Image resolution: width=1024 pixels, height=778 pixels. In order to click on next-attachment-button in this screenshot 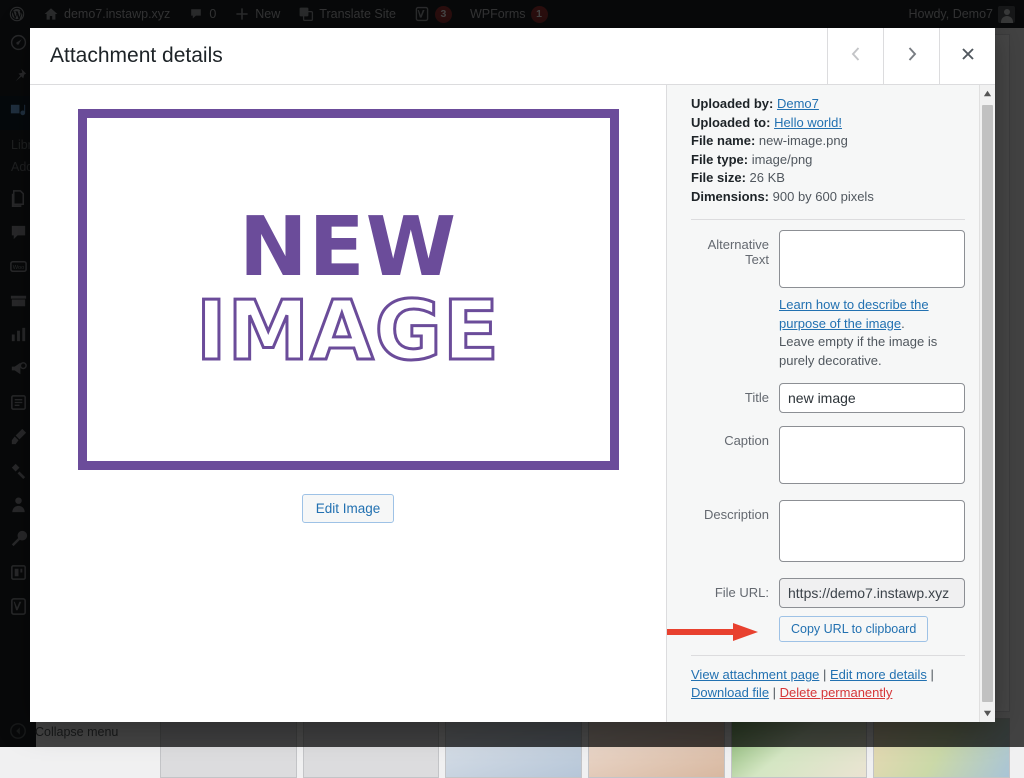, I will do `click(911, 56)`.